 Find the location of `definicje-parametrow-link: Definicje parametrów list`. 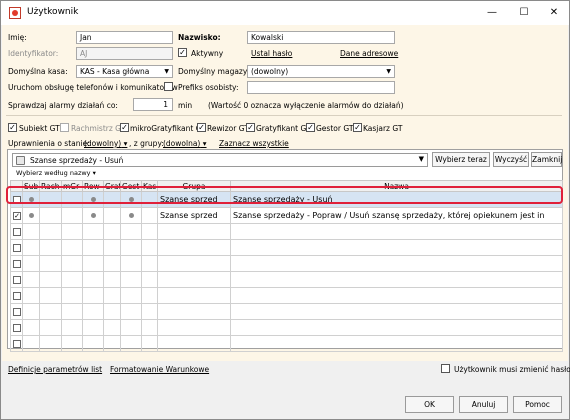

definicje-parametrow-link: Definicje parametrów list is located at coordinates (55, 369).